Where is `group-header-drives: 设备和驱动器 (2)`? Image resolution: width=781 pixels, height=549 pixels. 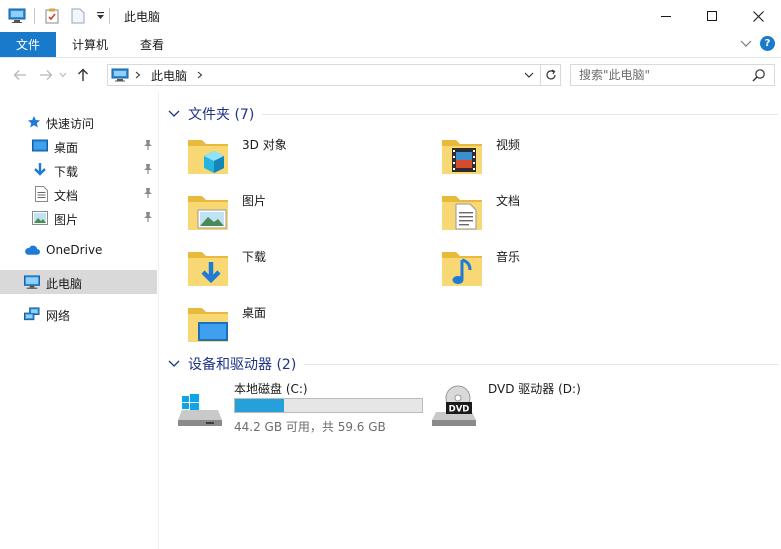 group-header-drives: 设备和驱动器 (2) is located at coordinates (473, 364).